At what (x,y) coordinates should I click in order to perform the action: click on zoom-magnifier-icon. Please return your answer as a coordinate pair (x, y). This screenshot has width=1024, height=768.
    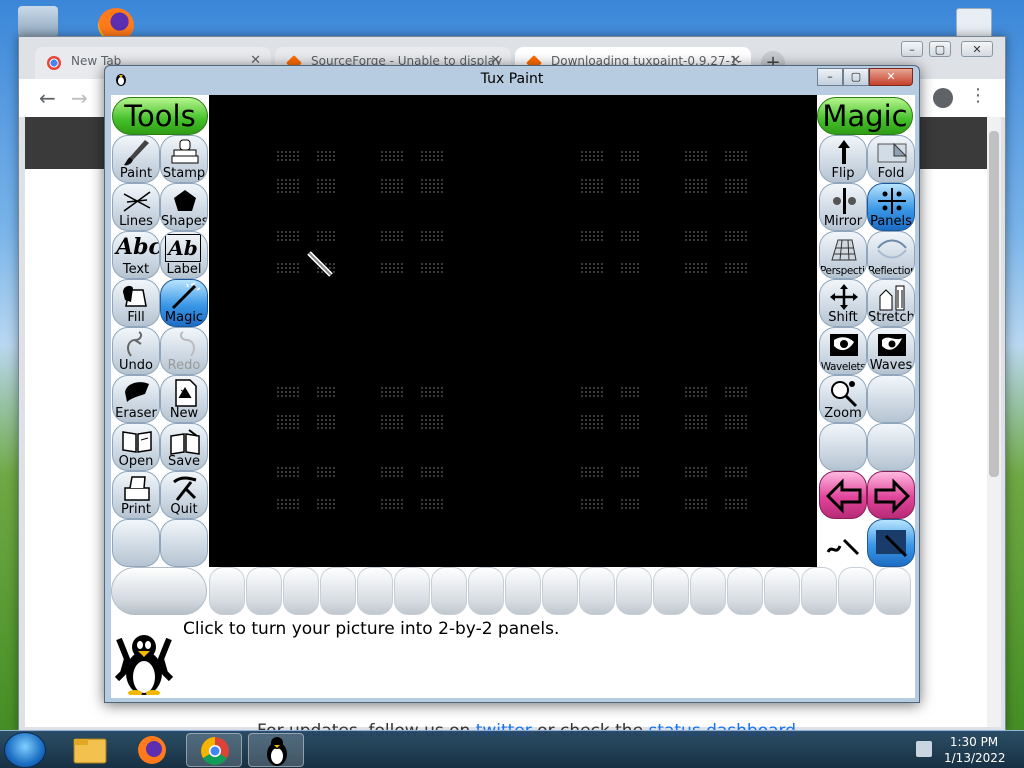
    Looking at the image, I should click on (844, 394).